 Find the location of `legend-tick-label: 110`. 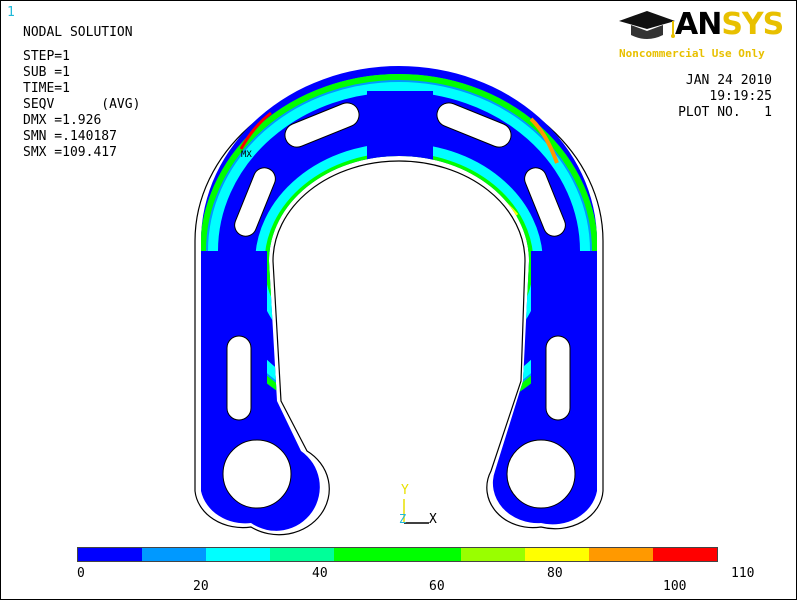

legend-tick-label: 110 is located at coordinates (743, 573).